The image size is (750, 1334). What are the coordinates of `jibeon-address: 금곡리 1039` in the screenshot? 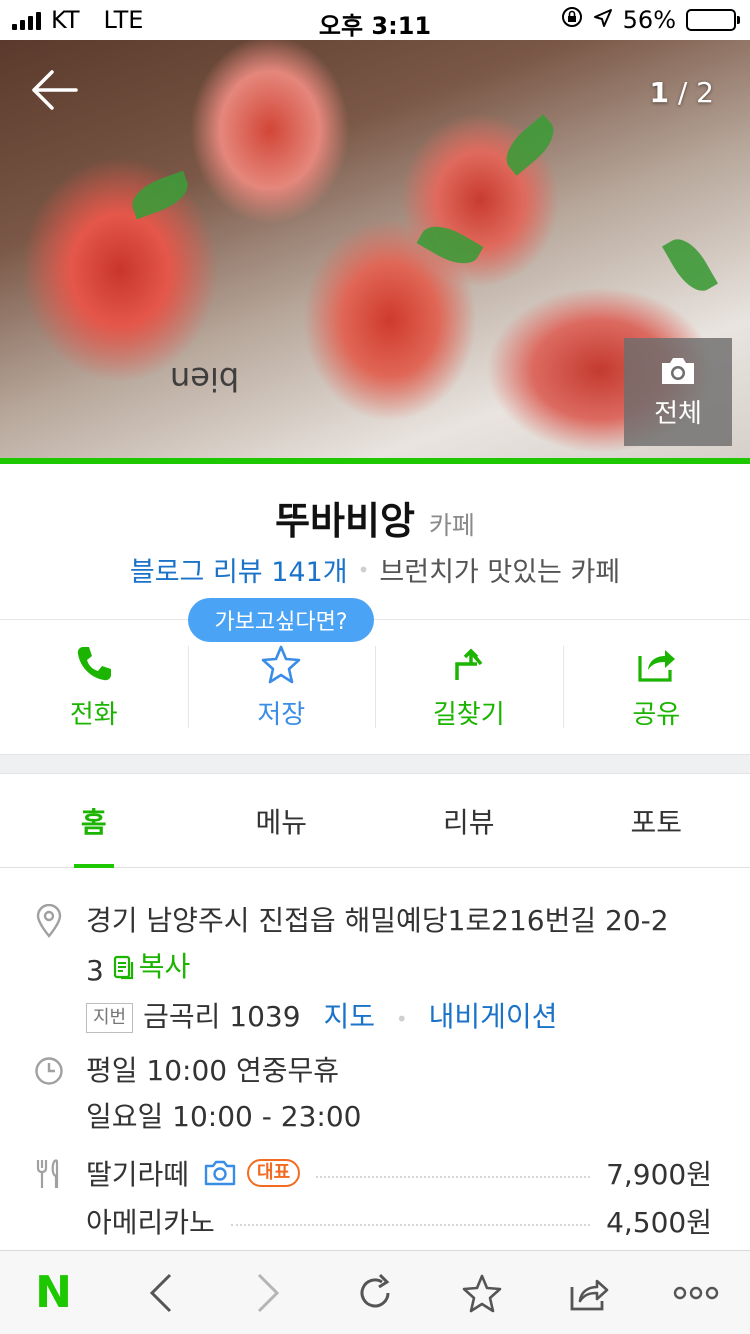 It's located at (222, 1016).